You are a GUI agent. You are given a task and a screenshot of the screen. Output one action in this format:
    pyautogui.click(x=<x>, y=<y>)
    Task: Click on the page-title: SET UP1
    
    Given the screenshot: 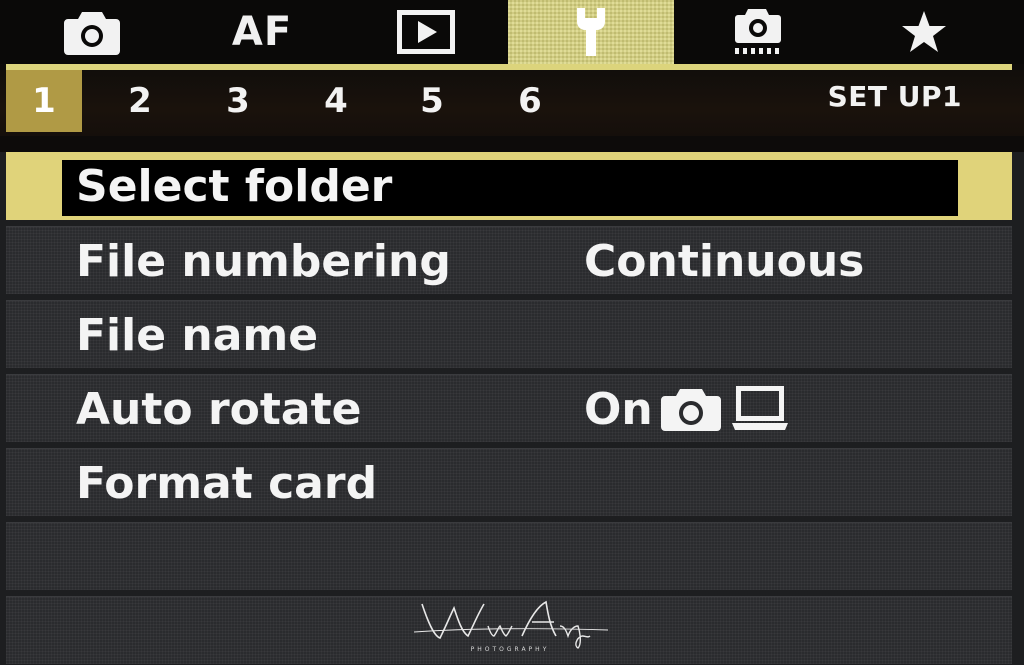 What is the action you would take?
    pyautogui.click(x=894, y=96)
    